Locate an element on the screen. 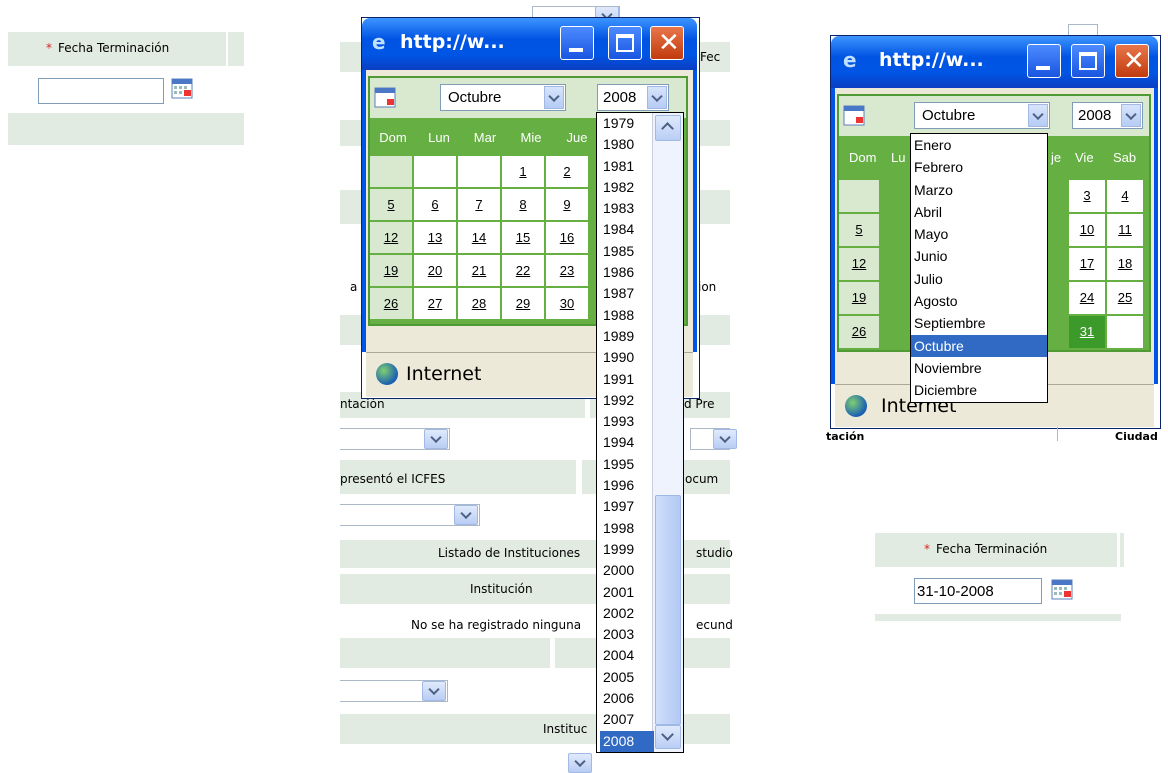 This screenshot has width=1168, height=773. year-option: 1989 is located at coordinates (627, 336).